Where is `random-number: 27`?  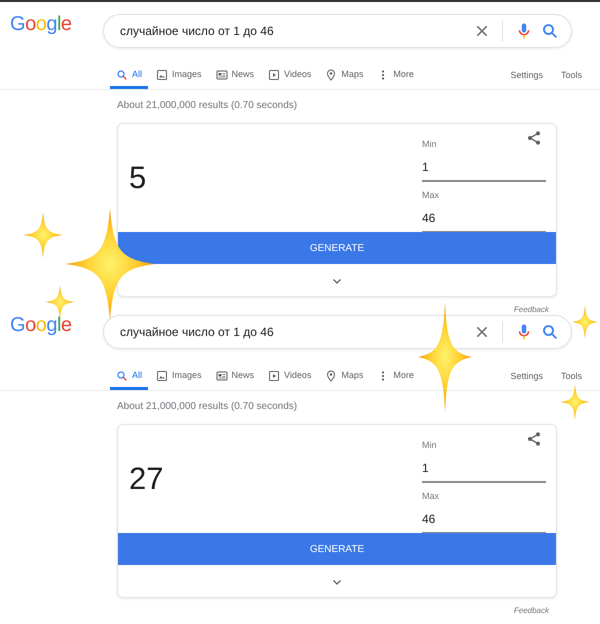
random-number: 27 is located at coordinates (146, 479).